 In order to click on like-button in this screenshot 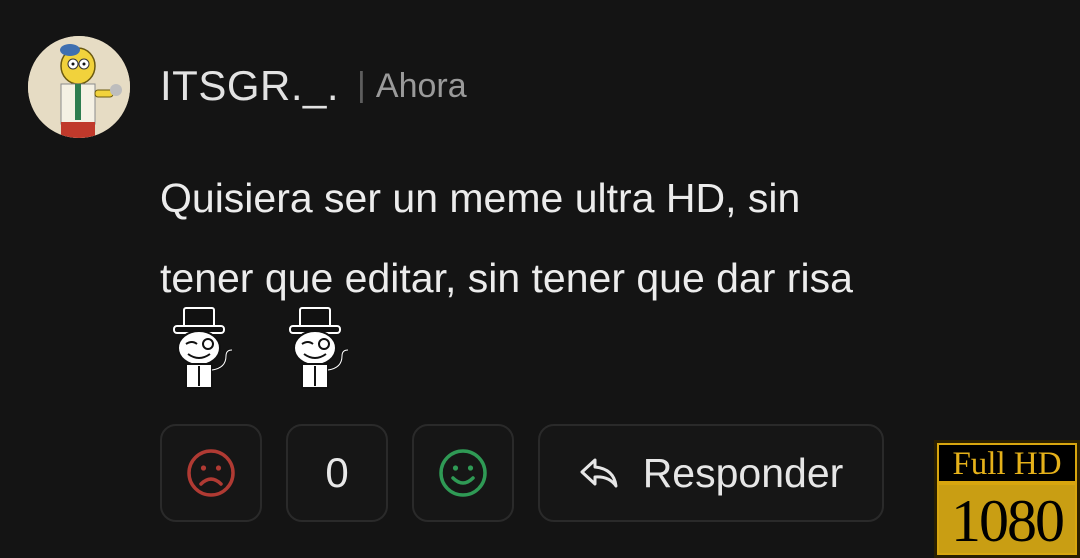, I will do `click(463, 473)`.